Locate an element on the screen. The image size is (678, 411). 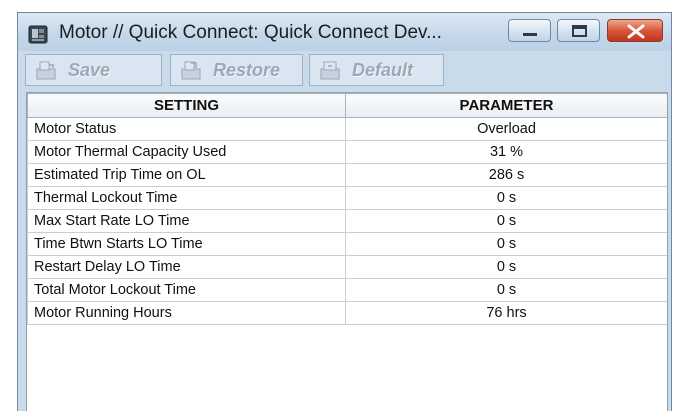
table-row: Thermal Lockout Time 0 s is located at coordinates (347, 198).